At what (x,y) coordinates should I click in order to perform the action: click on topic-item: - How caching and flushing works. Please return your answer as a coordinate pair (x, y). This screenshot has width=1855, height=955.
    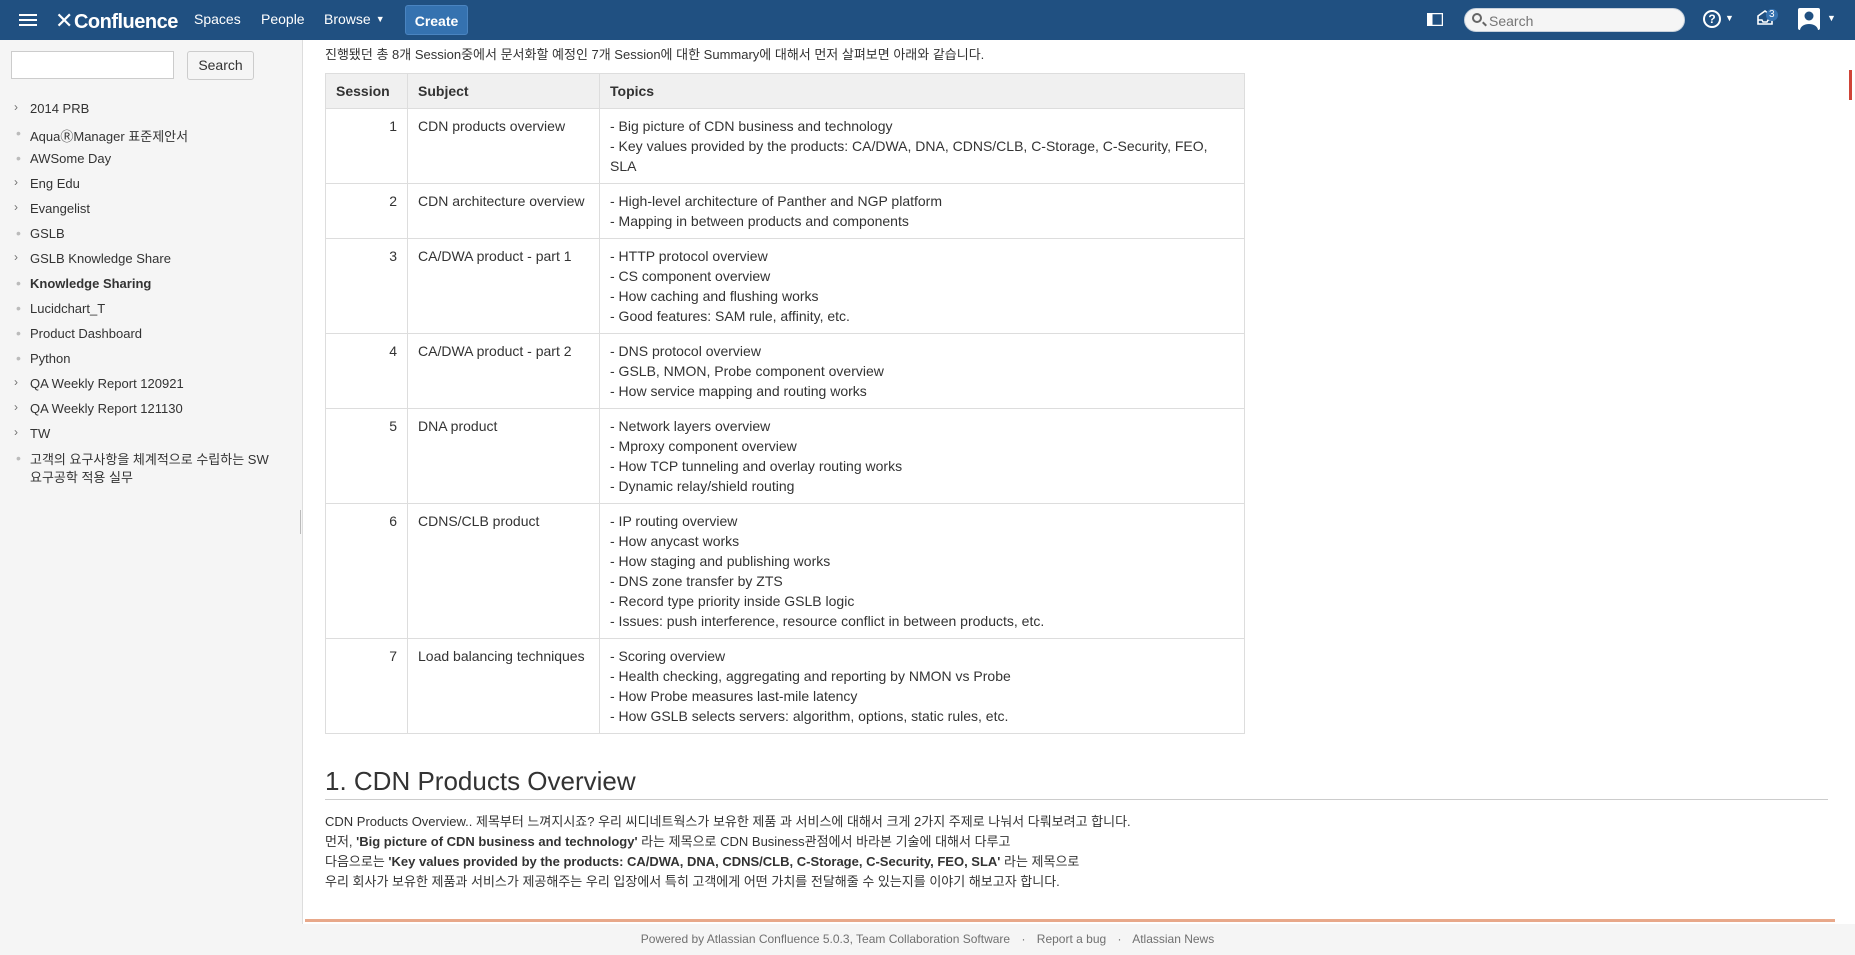
    Looking at the image, I should click on (714, 296).